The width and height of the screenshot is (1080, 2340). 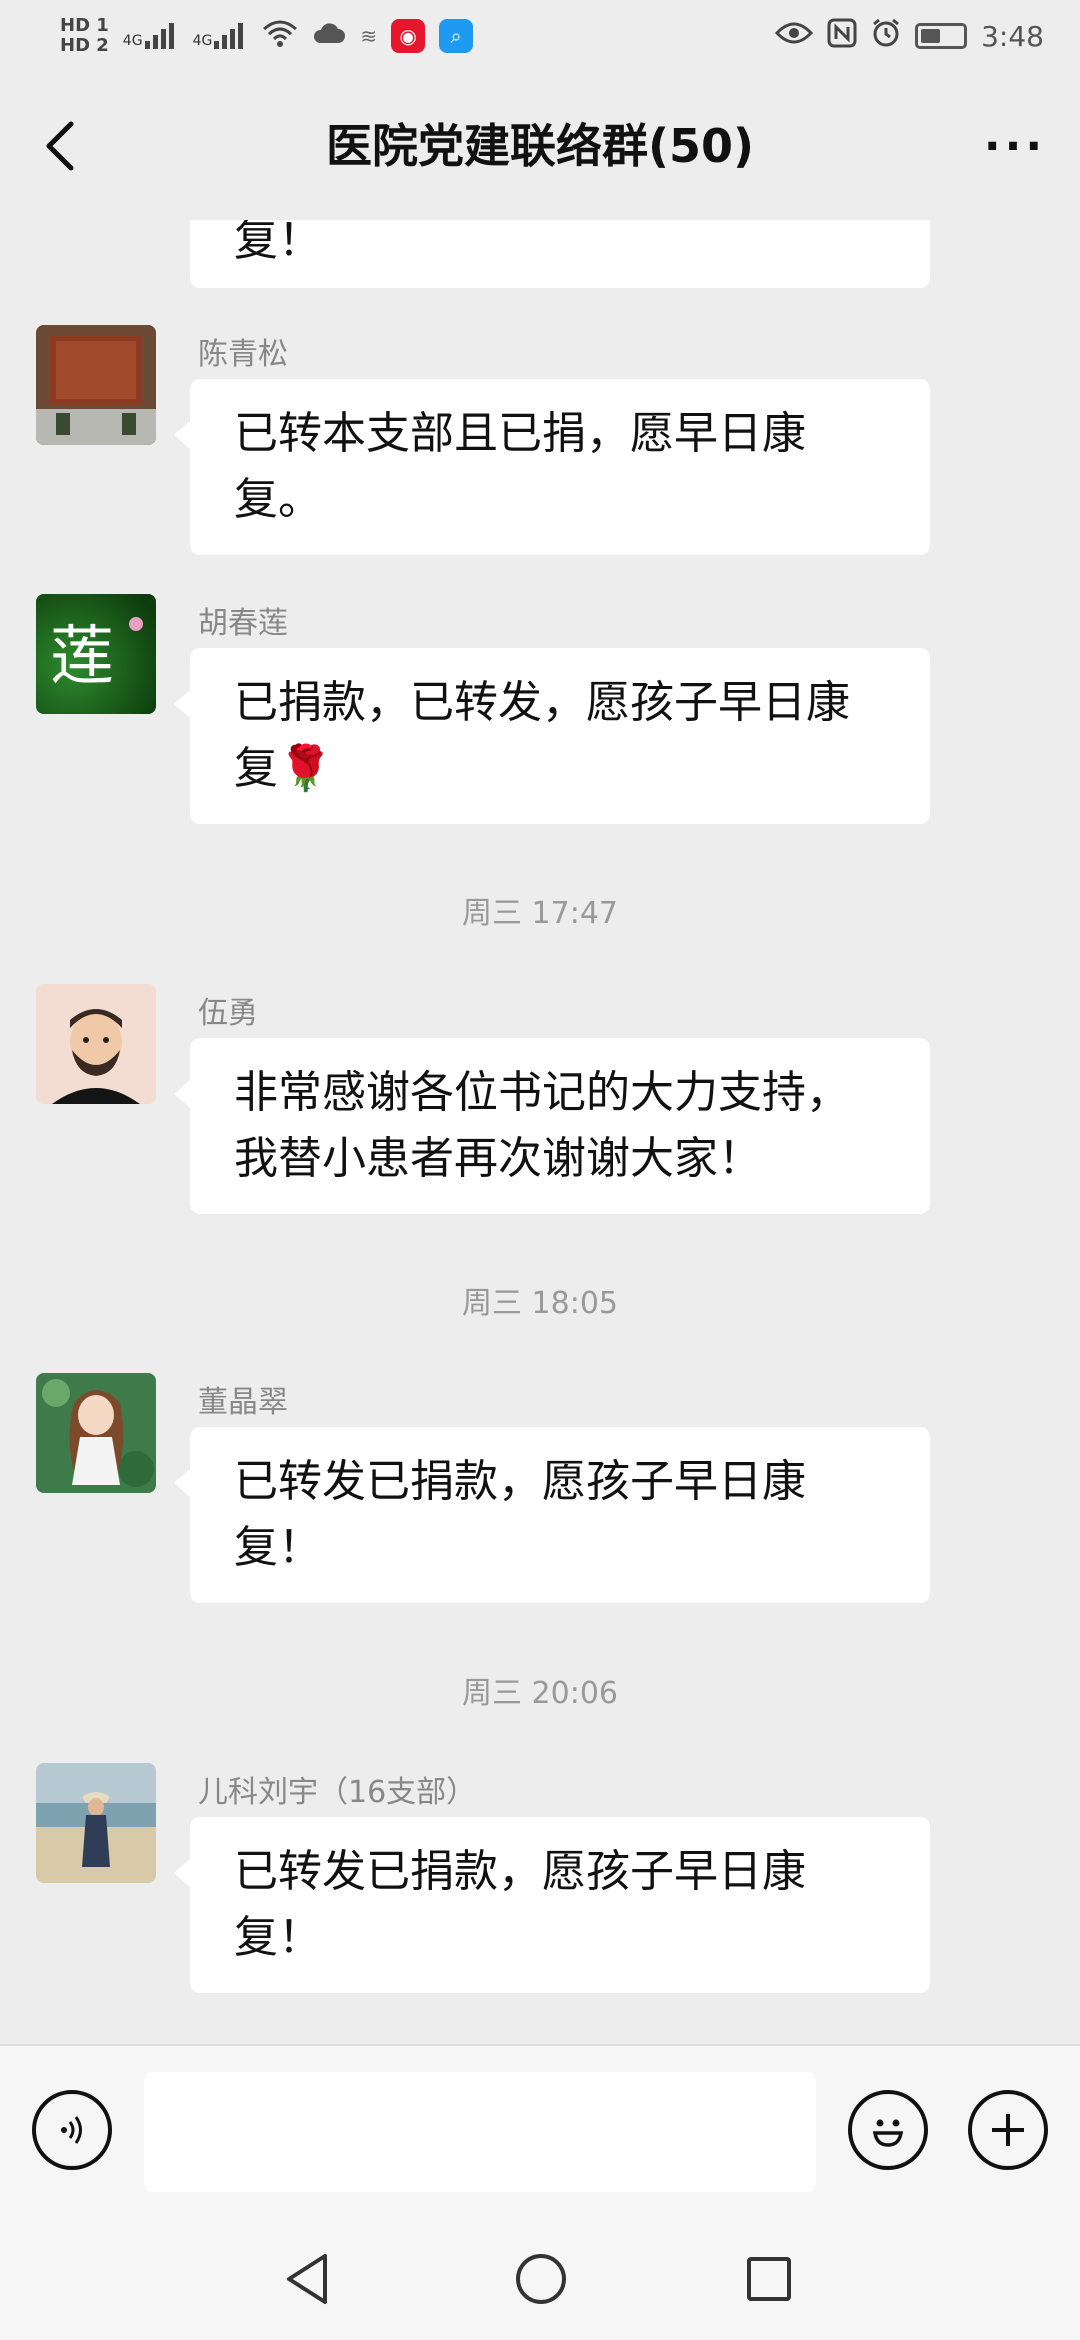 What do you see at coordinates (941, 36) in the screenshot?
I see `battery-icon` at bounding box center [941, 36].